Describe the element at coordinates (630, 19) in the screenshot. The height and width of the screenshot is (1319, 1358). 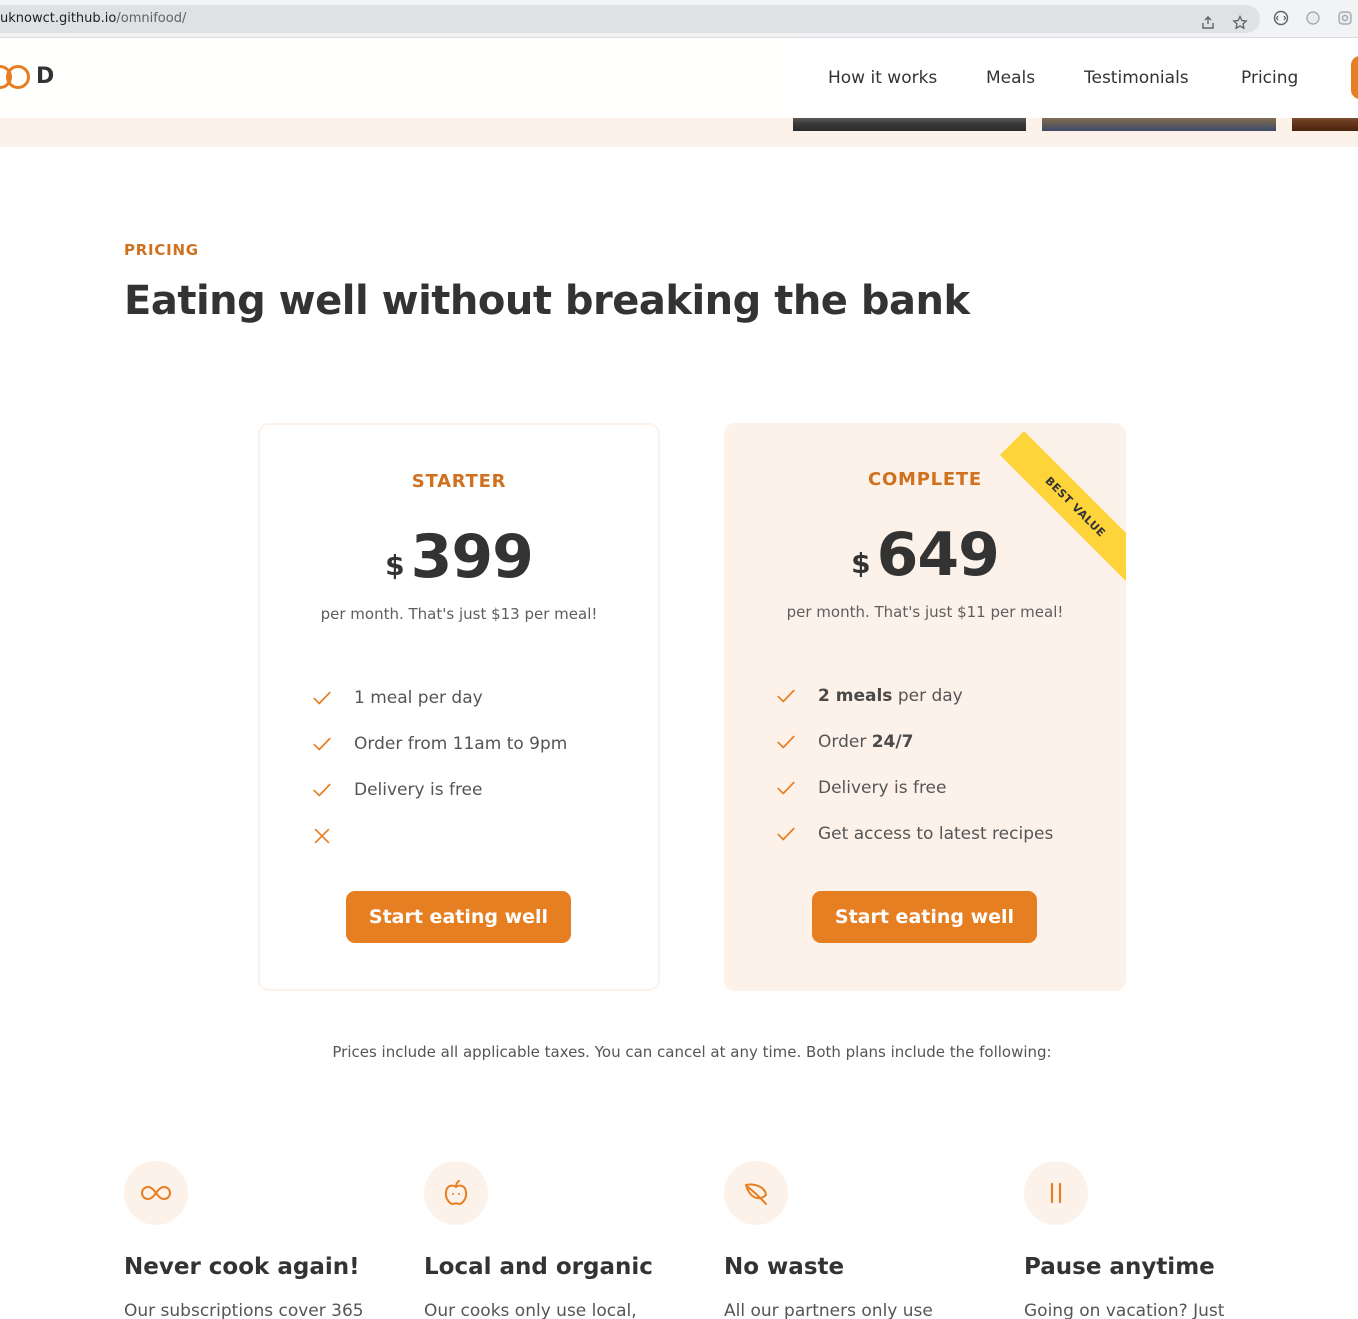
I see `address-bar: uknowct.github.io/omnifood/` at that location.